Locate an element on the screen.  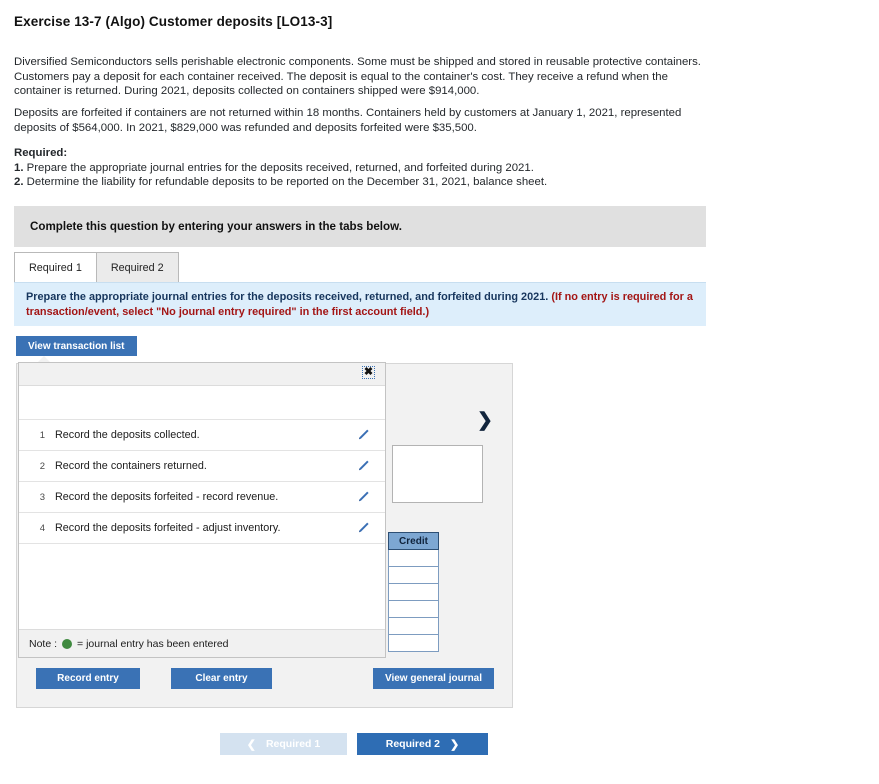
transaction-row: 1 Record the deposits collected. is located at coordinates (202, 434).